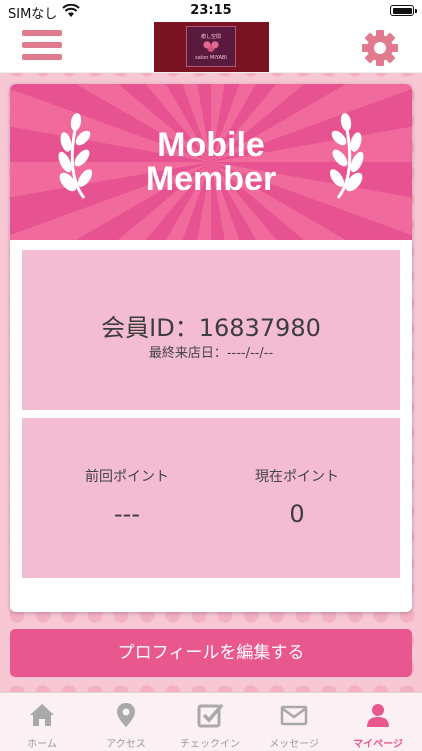 This screenshot has width=422, height=751. Describe the element at coordinates (403, 10) in the screenshot. I see `battery-icon` at that location.